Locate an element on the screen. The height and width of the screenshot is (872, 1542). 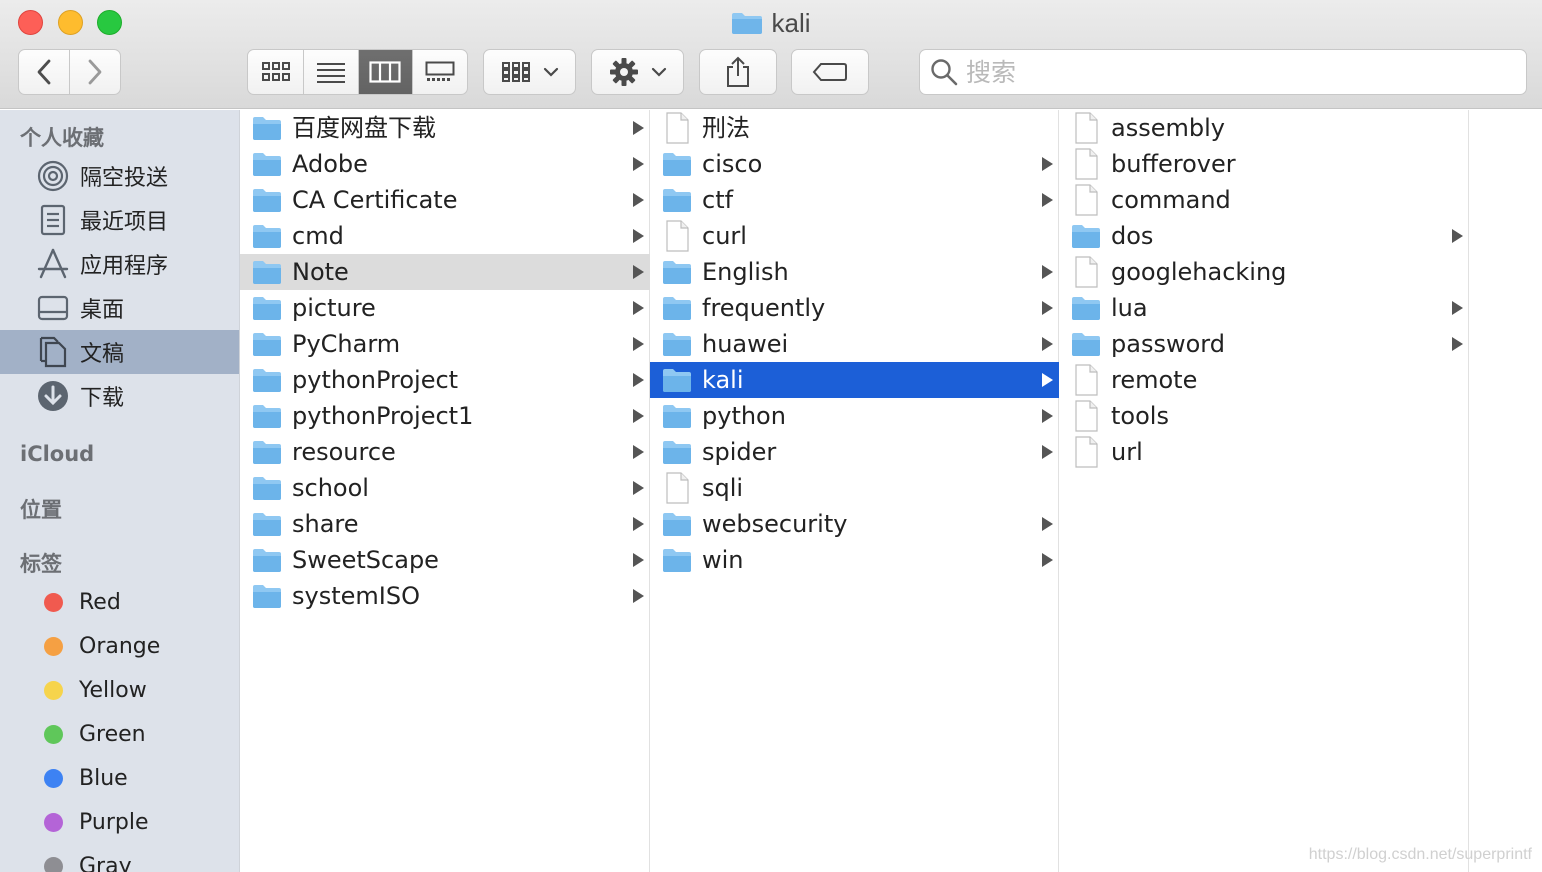
sidebar-tag-blue: Blue is located at coordinates (119, 778).